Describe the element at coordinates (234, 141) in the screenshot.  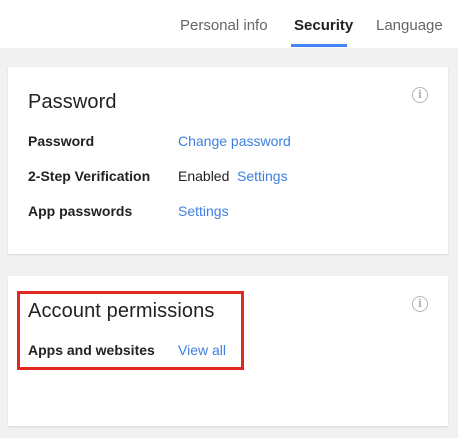
I see `change-password-link: Change password` at that location.